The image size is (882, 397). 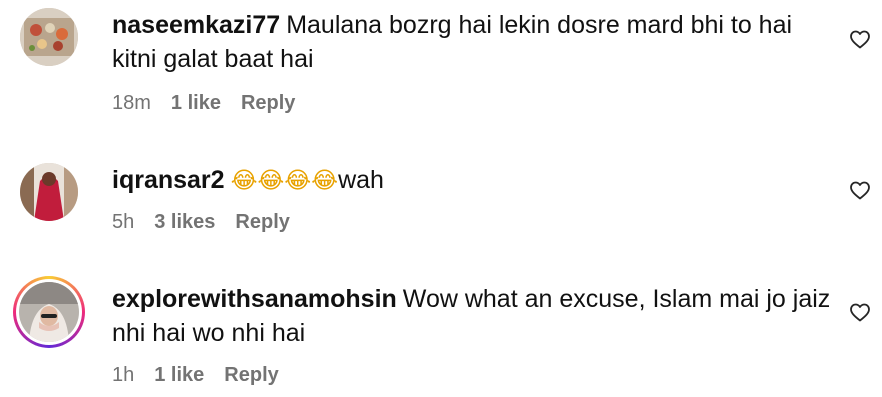 I want to click on comment-meta: 1h 1 like Reply, so click(x=205, y=375).